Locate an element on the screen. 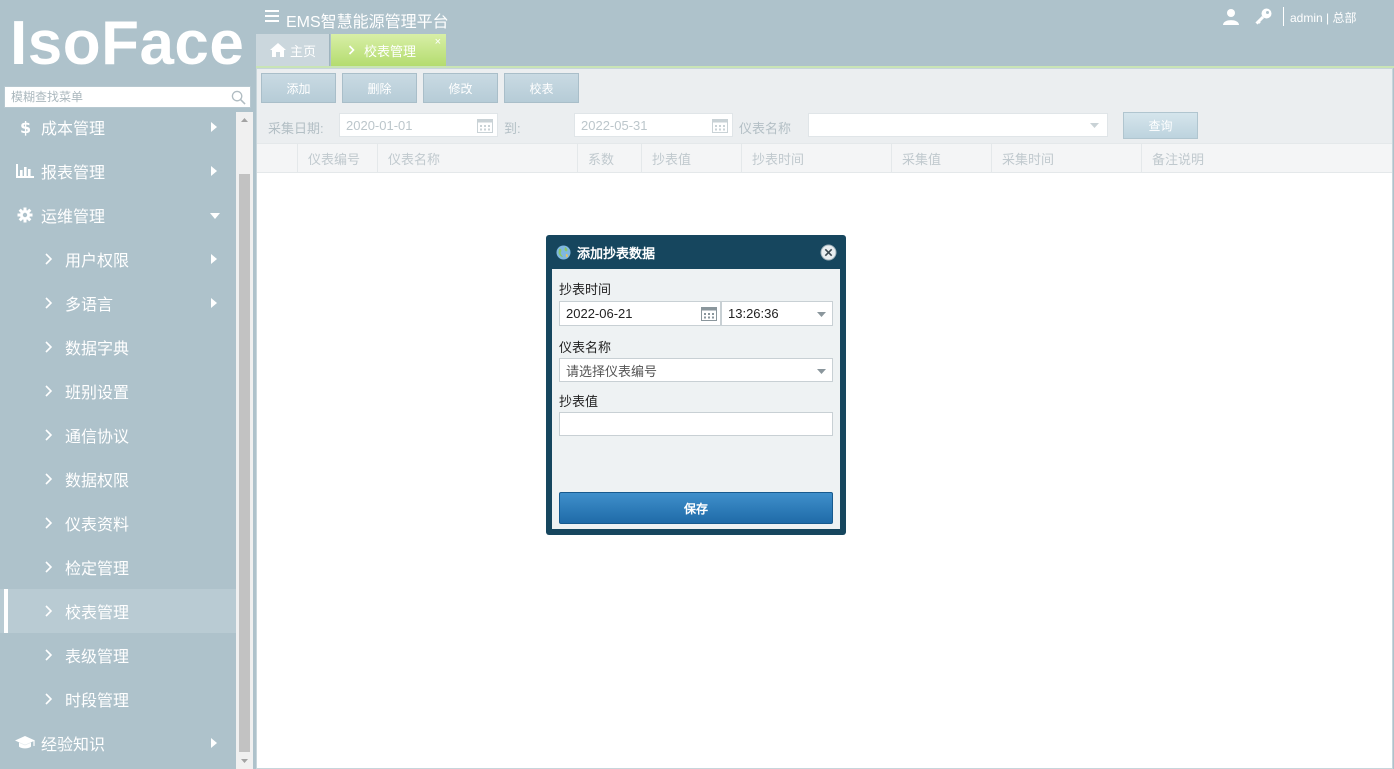  tab-home: 主页 is located at coordinates (293, 50).